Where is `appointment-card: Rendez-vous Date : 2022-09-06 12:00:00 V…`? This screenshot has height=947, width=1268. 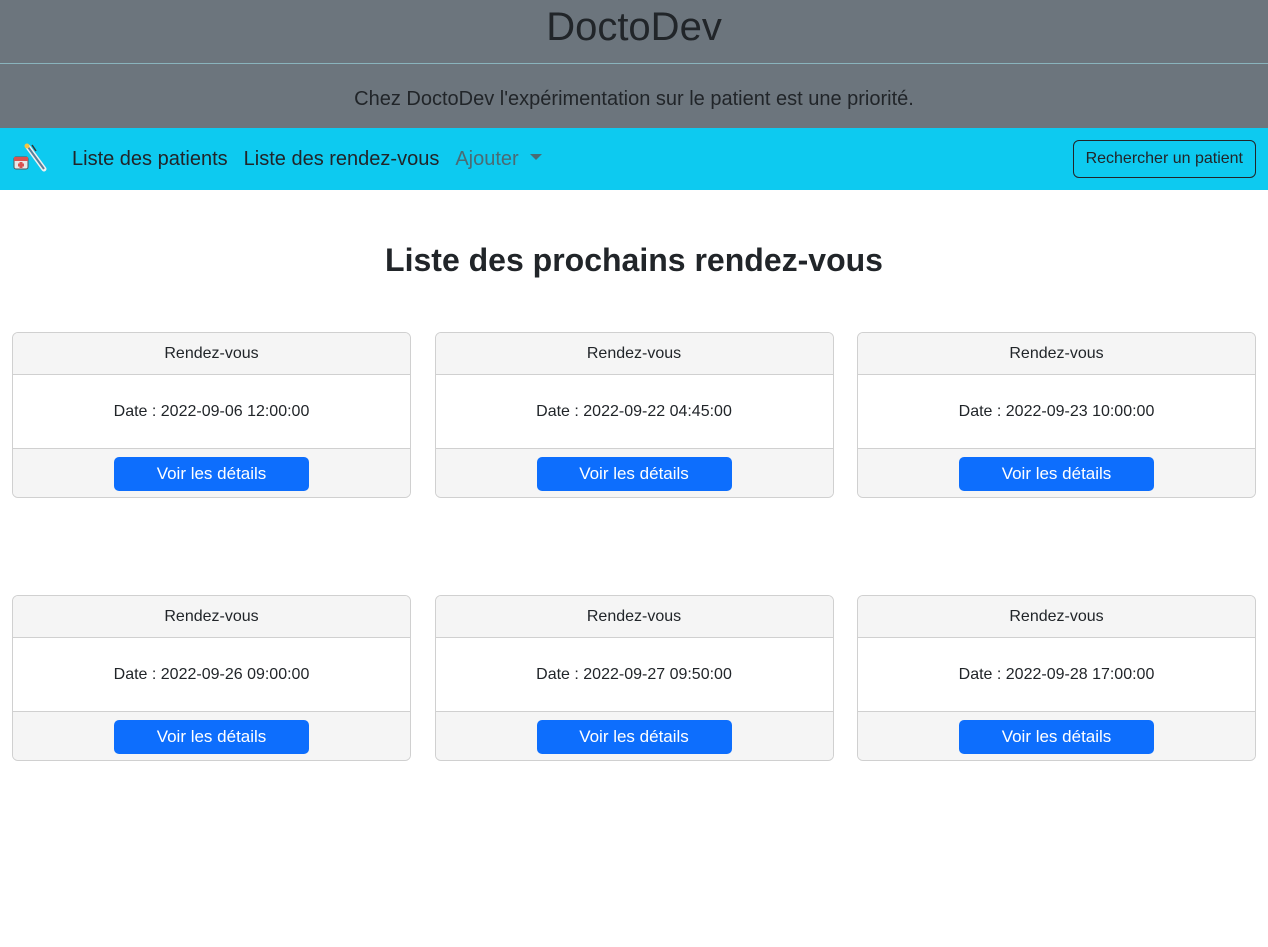
appointment-card: Rendez-vous Date : 2022-09-06 12:00:00 V… is located at coordinates (211, 415).